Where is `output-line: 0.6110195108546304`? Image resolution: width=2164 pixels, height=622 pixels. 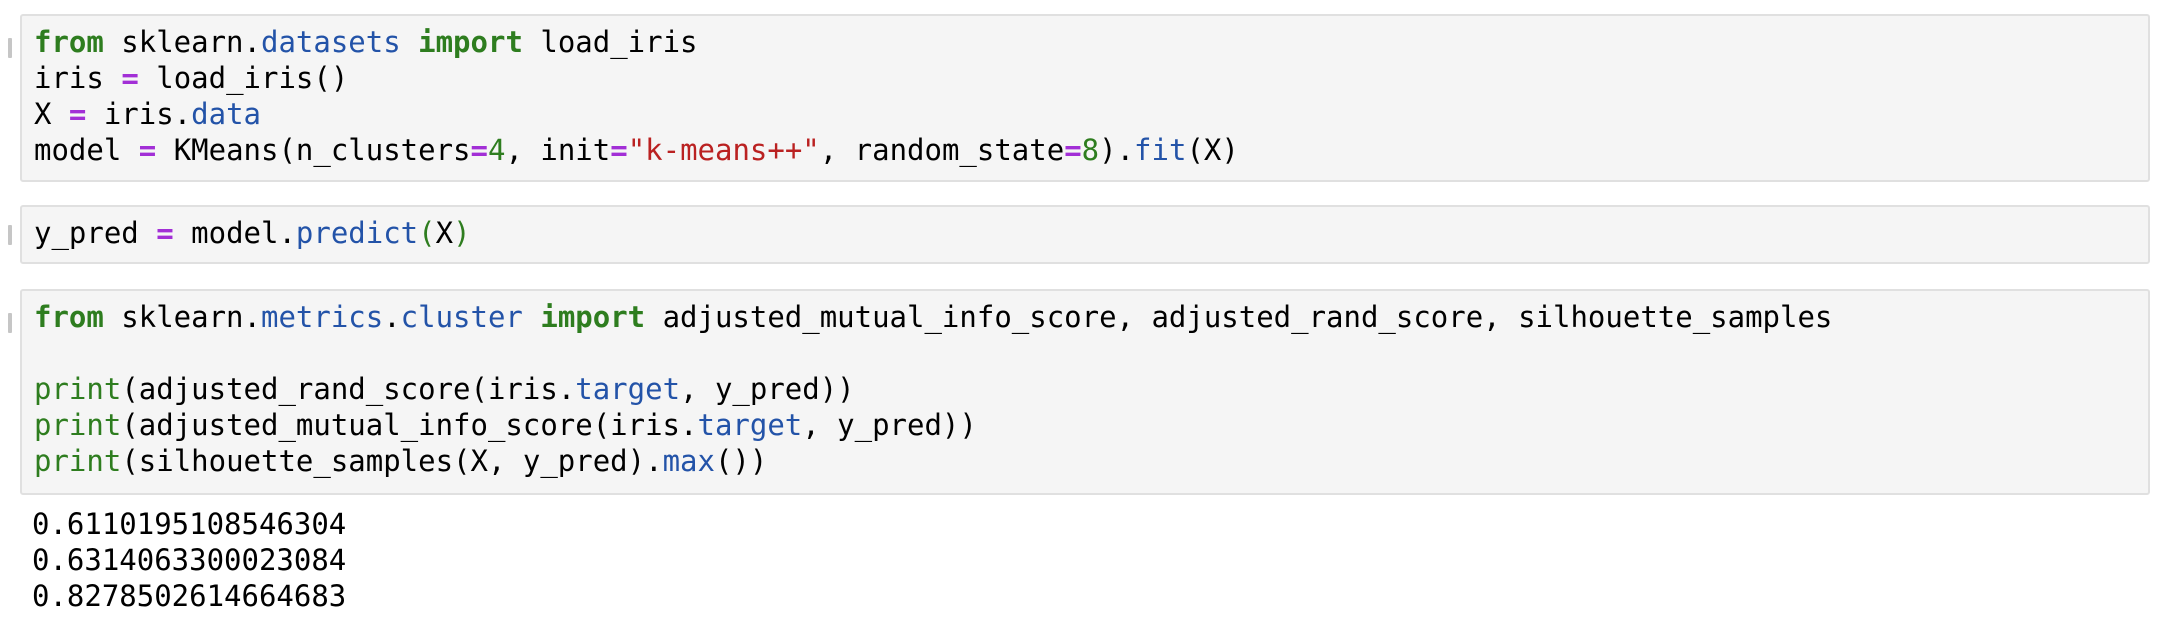
output-line: 0.6110195108546304 is located at coordinates (189, 524).